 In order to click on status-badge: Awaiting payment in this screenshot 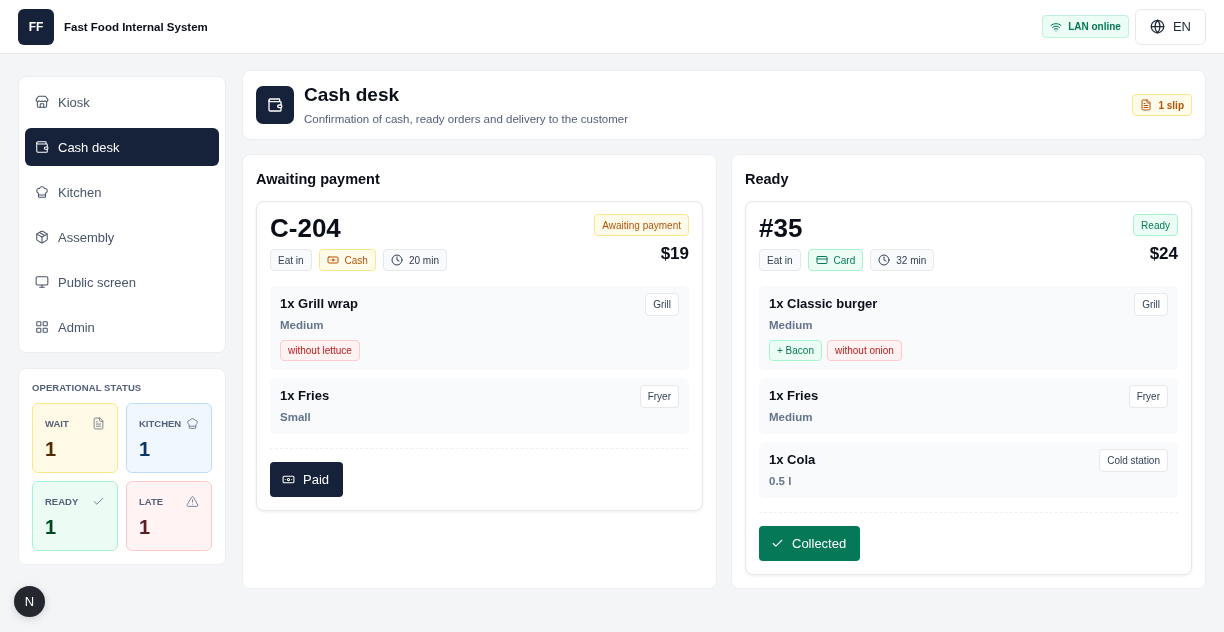, I will do `click(641, 225)`.